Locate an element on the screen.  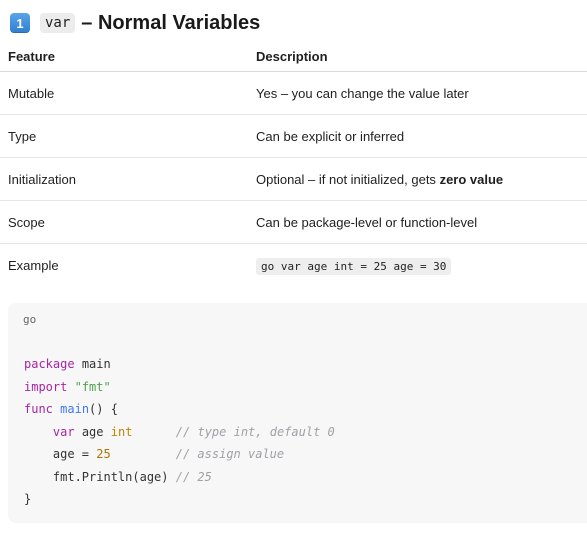
token-function: main is located at coordinates (75, 409).